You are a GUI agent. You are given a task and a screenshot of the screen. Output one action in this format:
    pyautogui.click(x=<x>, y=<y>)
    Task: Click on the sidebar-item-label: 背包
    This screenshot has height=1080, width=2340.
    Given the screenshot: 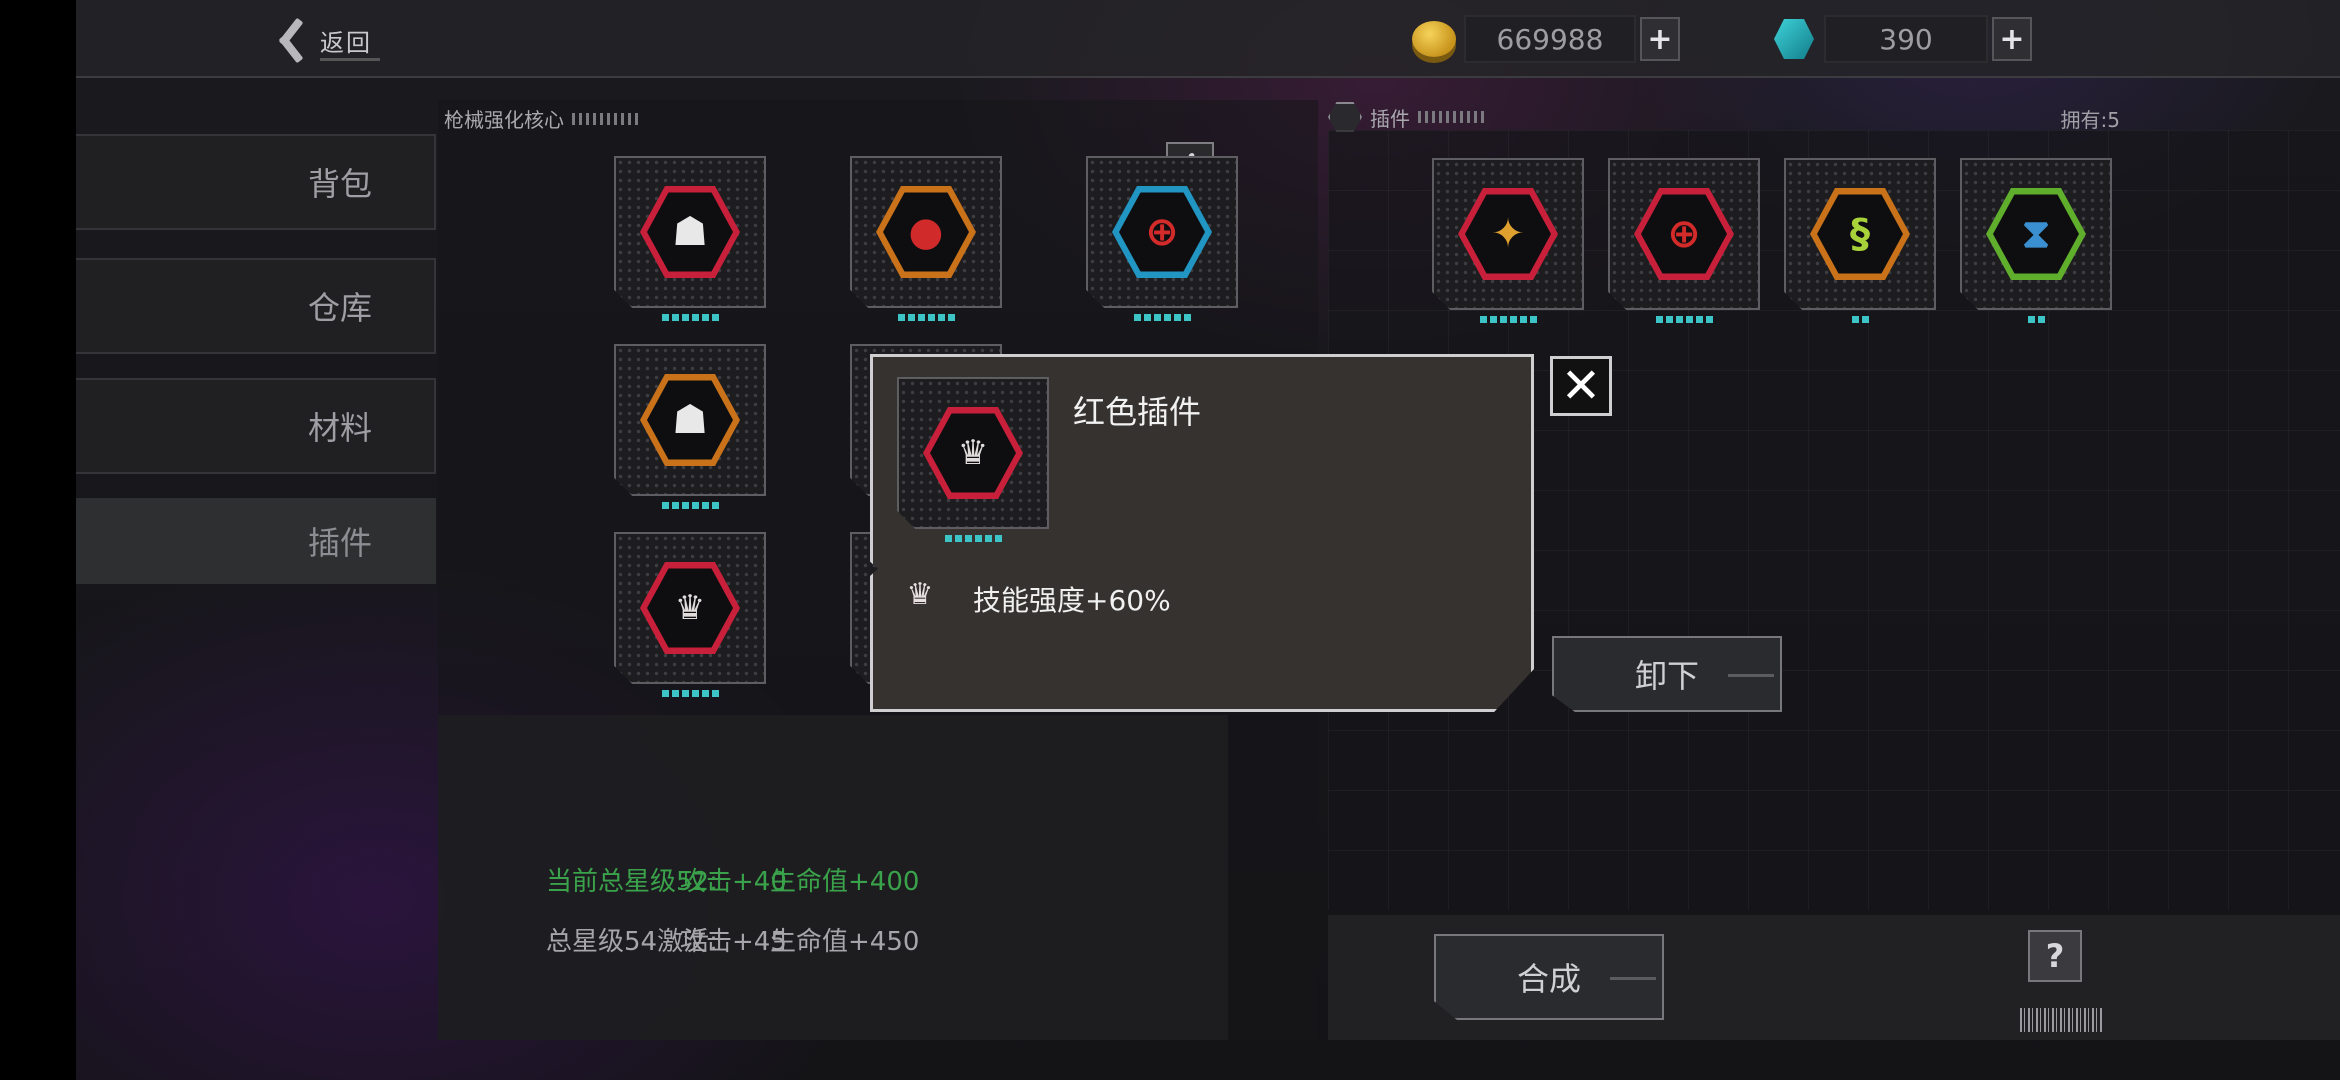 What is the action you would take?
    pyautogui.click(x=339, y=184)
    